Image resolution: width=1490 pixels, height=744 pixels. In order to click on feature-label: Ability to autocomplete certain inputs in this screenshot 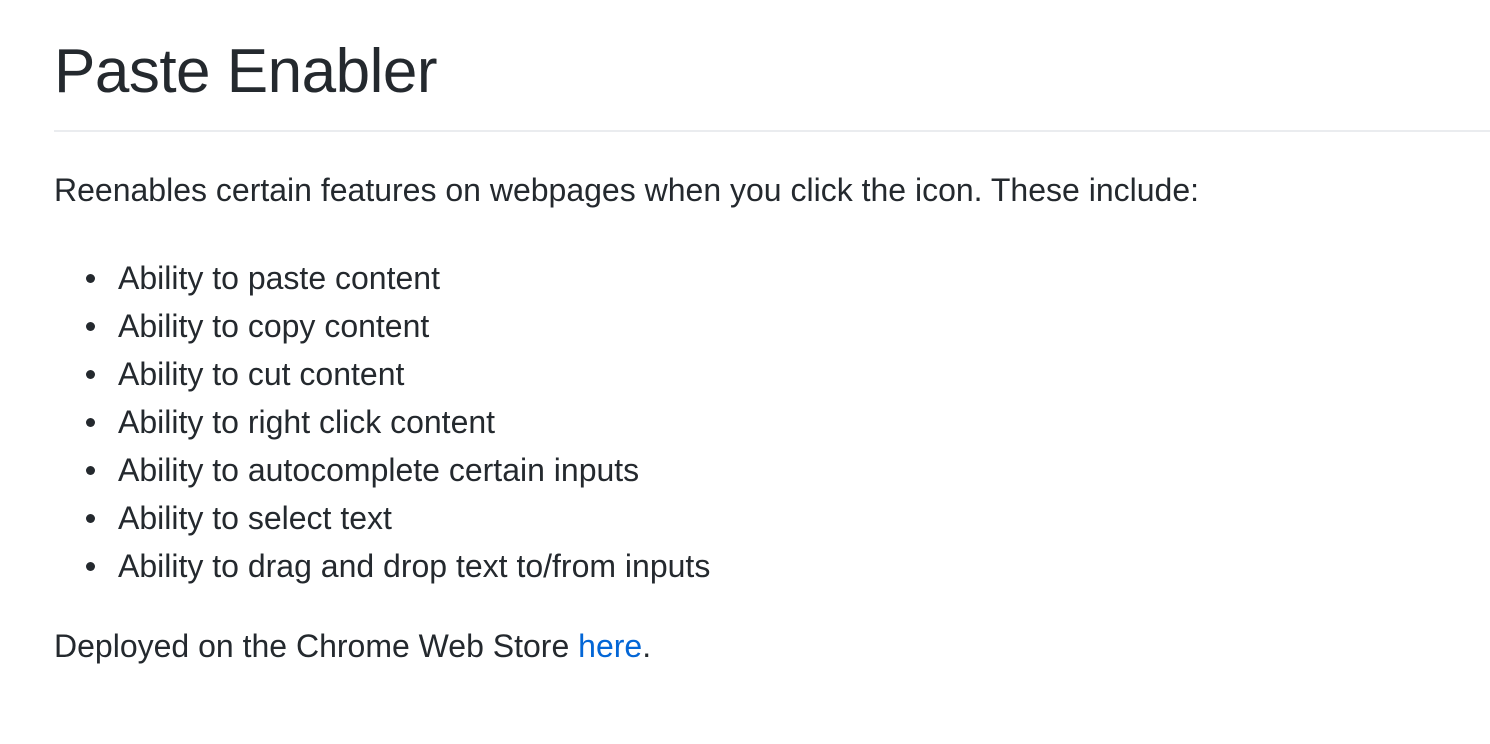, I will do `click(379, 470)`.